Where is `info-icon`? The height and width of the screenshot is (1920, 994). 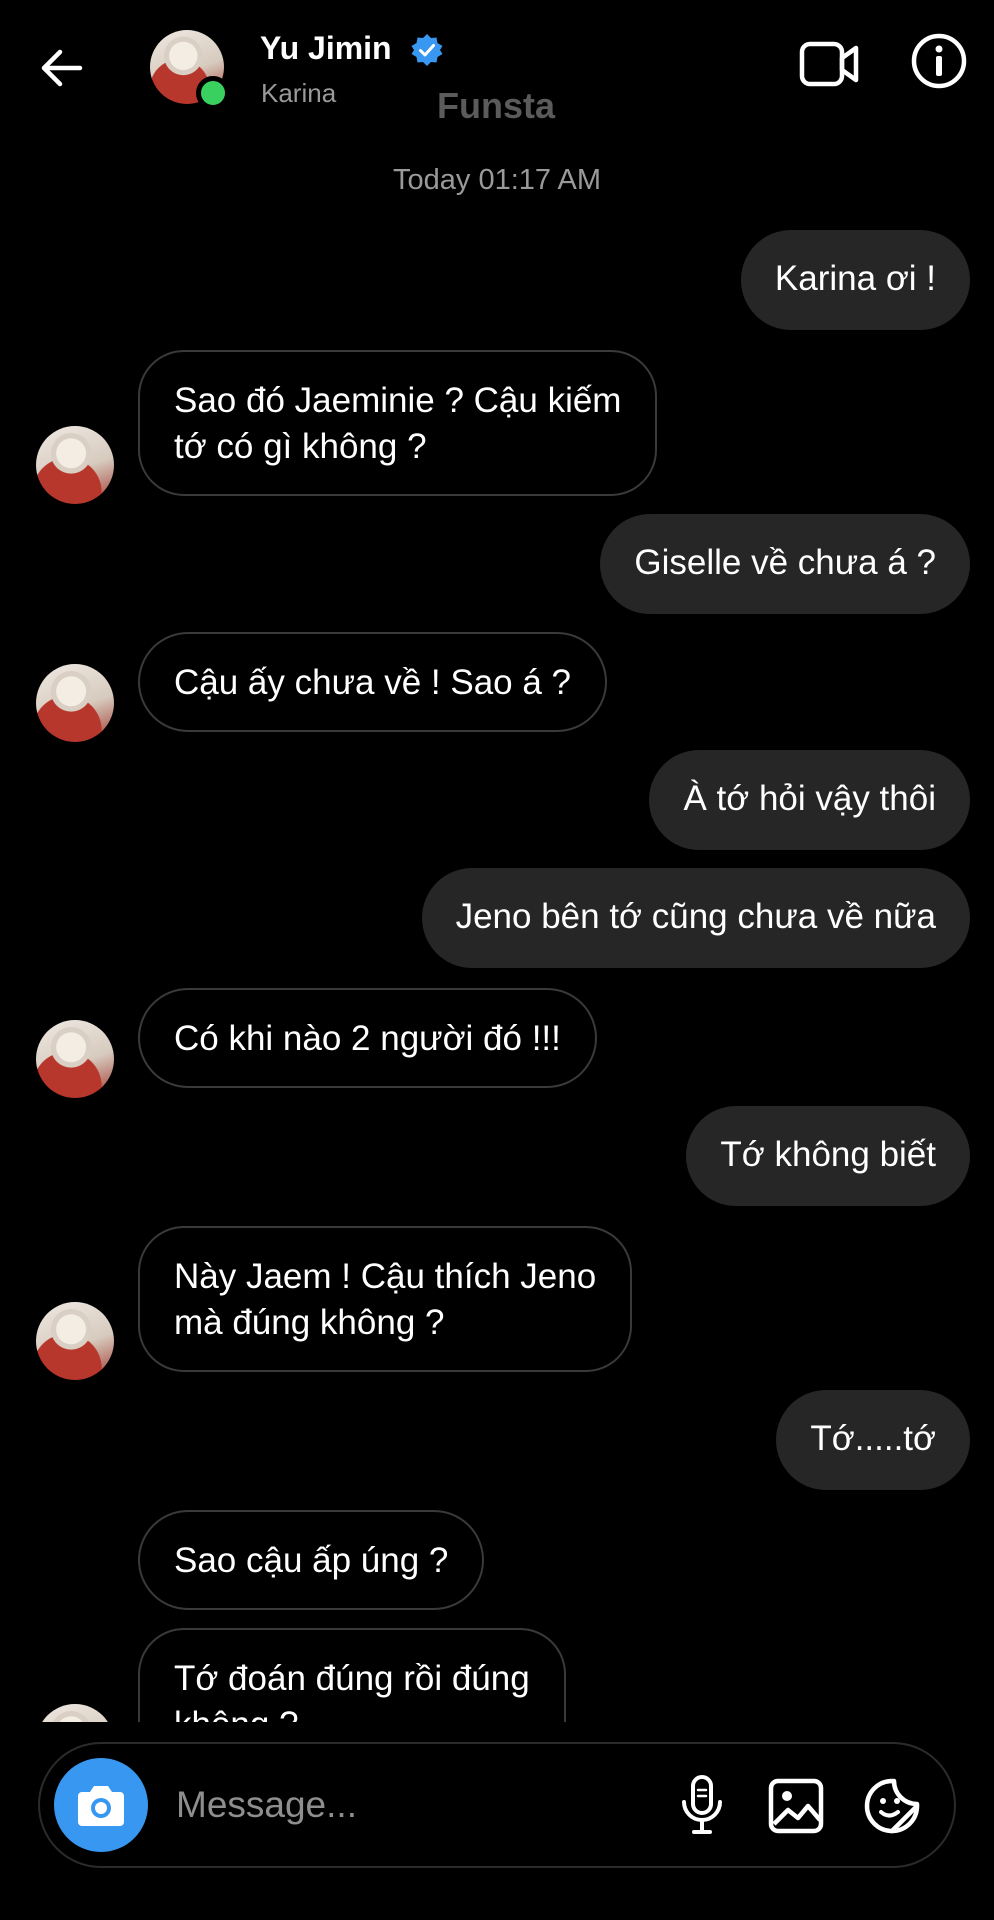
info-icon is located at coordinates (939, 61).